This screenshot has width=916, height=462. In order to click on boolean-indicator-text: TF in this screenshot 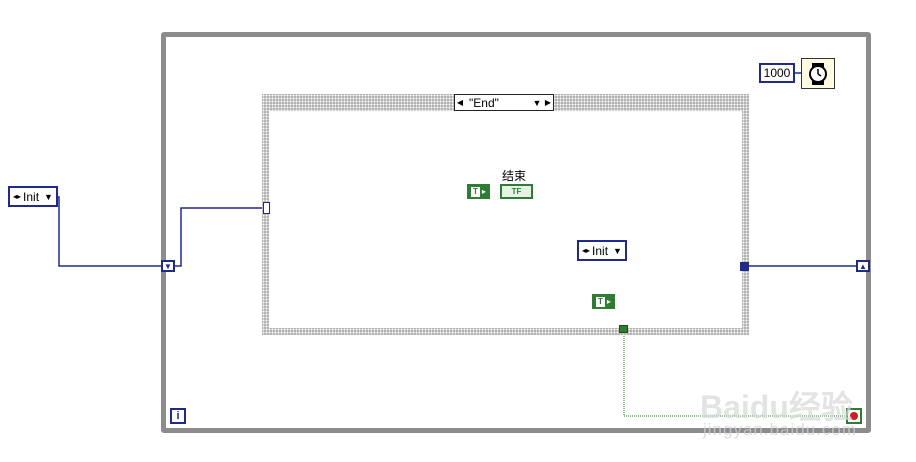, I will do `click(516, 191)`.